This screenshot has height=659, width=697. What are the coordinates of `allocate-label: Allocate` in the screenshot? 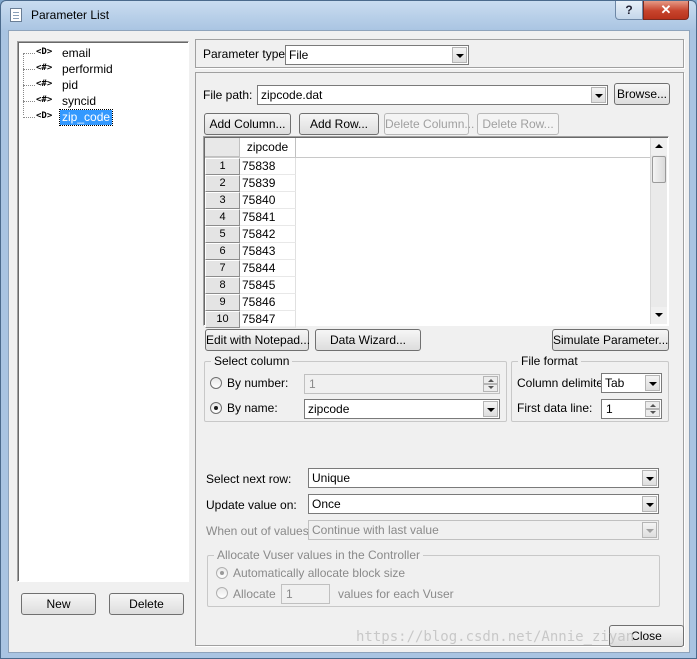 It's located at (254, 594).